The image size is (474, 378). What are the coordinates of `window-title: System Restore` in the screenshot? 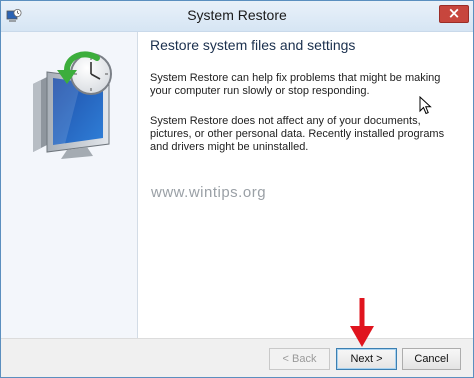 It's located at (237, 15).